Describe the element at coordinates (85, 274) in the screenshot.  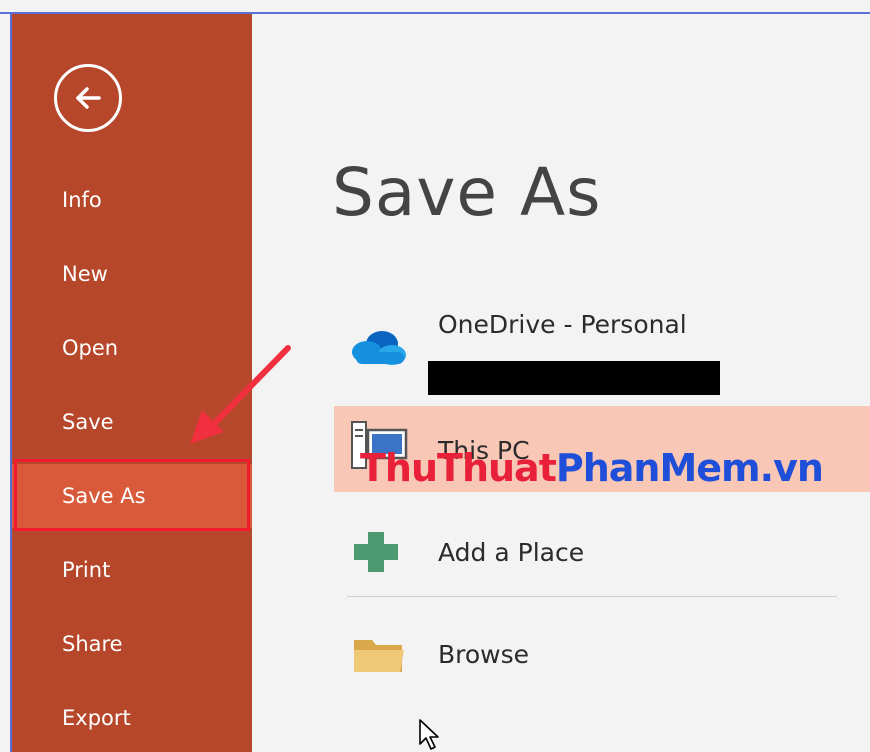
I see `sidebar-item-label: New` at that location.